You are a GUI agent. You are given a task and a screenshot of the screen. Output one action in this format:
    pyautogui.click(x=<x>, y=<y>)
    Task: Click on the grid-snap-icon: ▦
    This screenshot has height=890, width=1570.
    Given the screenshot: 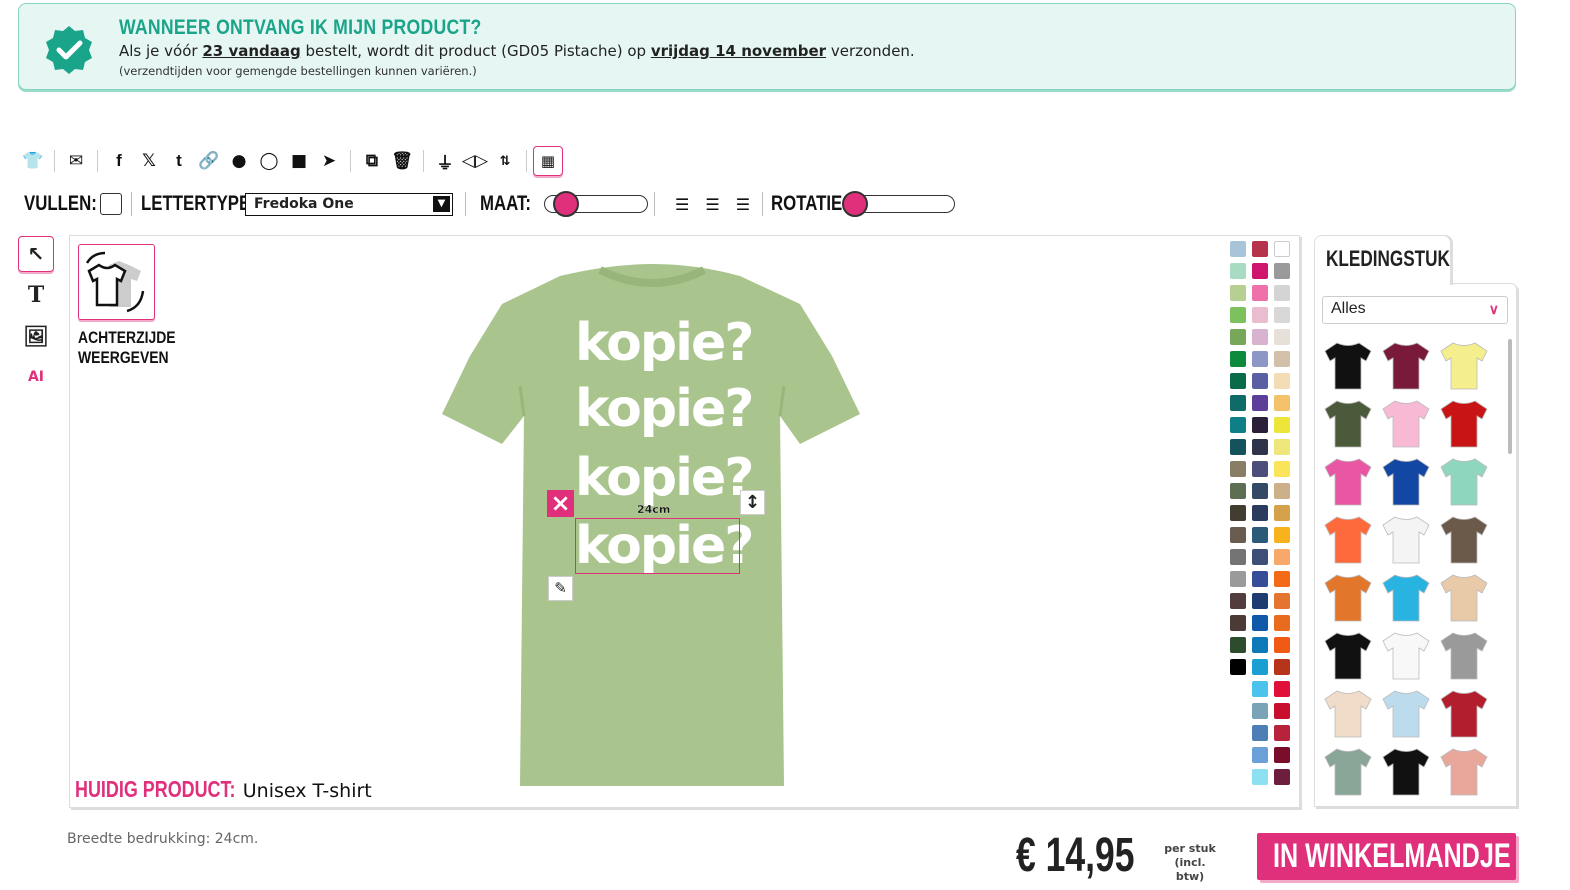 What is the action you would take?
    pyautogui.click(x=548, y=161)
    